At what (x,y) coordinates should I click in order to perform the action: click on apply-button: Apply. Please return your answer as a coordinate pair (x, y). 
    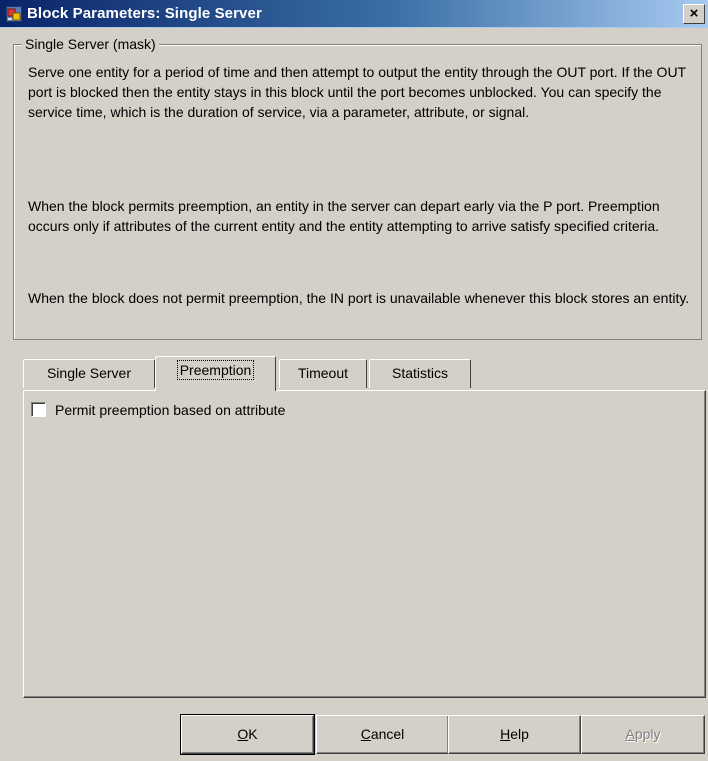
    Looking at the image, I should click on (643, 734).